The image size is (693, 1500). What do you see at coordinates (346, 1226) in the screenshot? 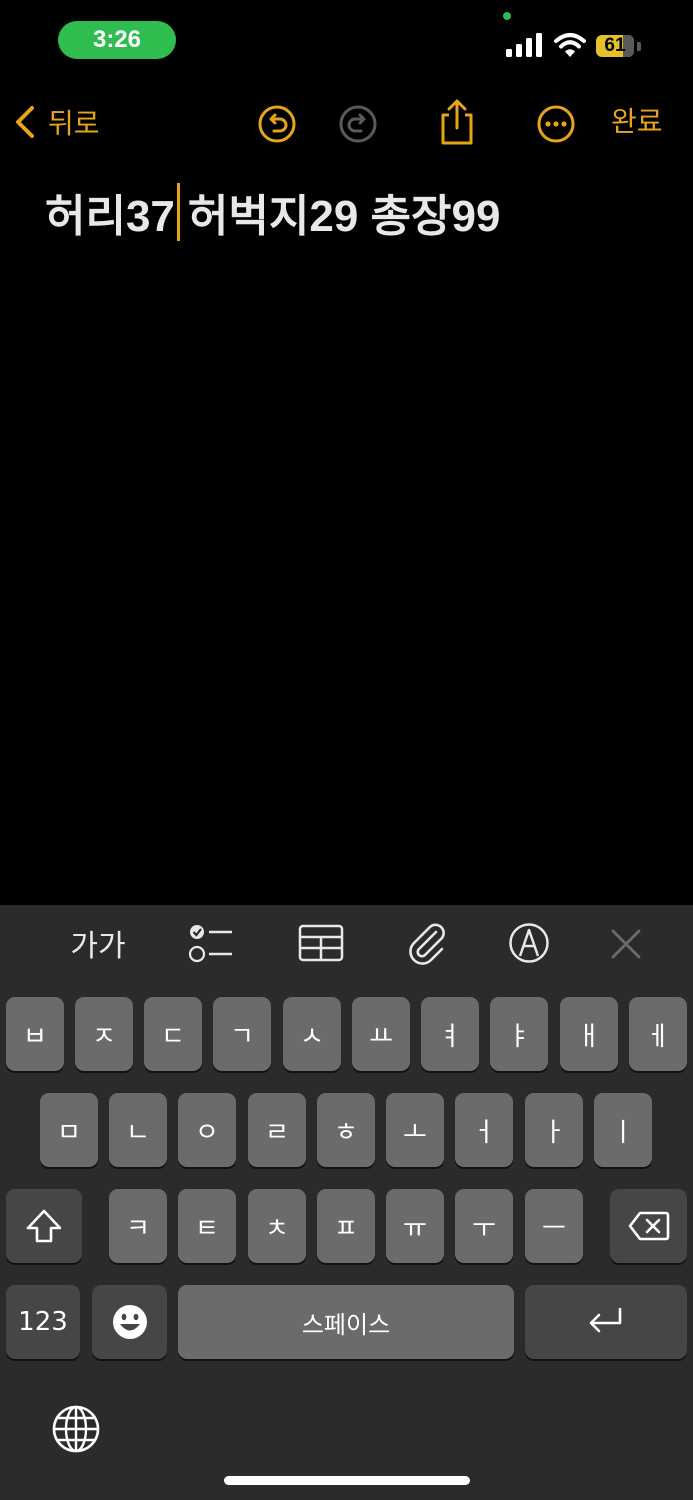
I see `key: ㅍ` at bounding box center [346, 1226].